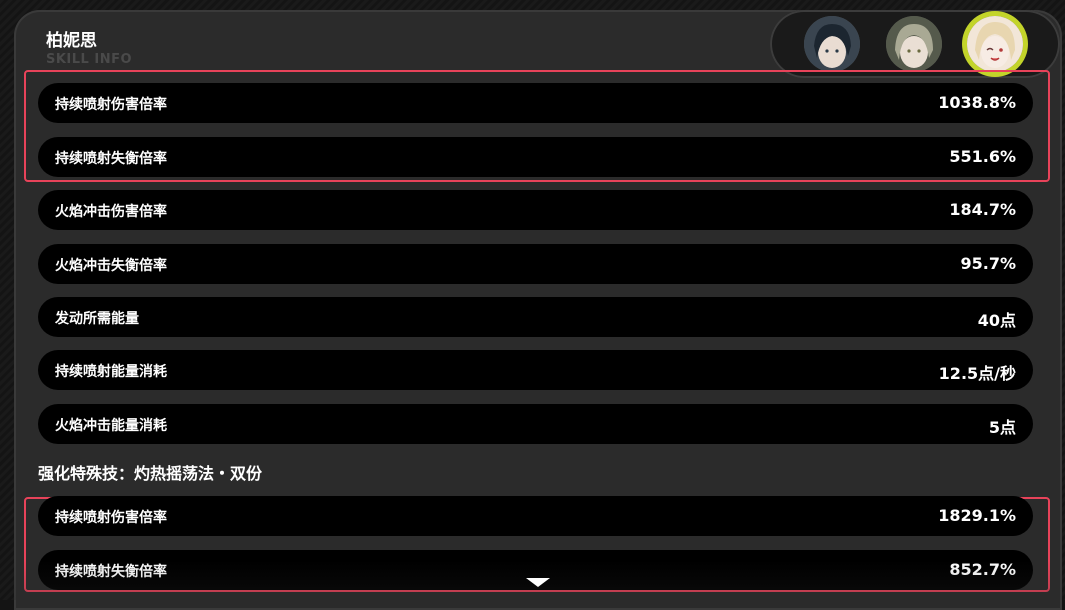 This screenshot has height=610, width=1065. What do you see at coordinates (977, 102) in the screenshot?
I see `stat-value: 1038.8%` at bounding box center [977, 102].